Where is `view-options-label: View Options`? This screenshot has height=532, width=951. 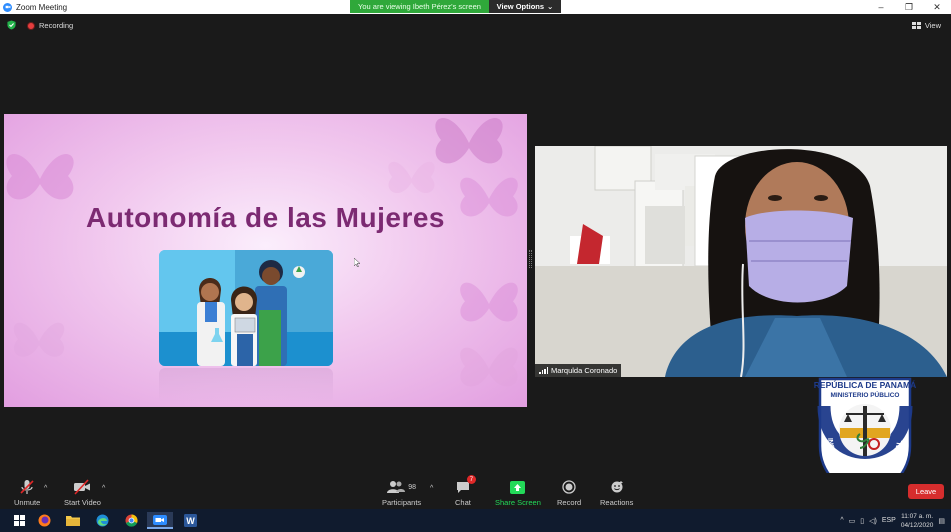 view-options-label: View Options is located at coordinates (520, 6).